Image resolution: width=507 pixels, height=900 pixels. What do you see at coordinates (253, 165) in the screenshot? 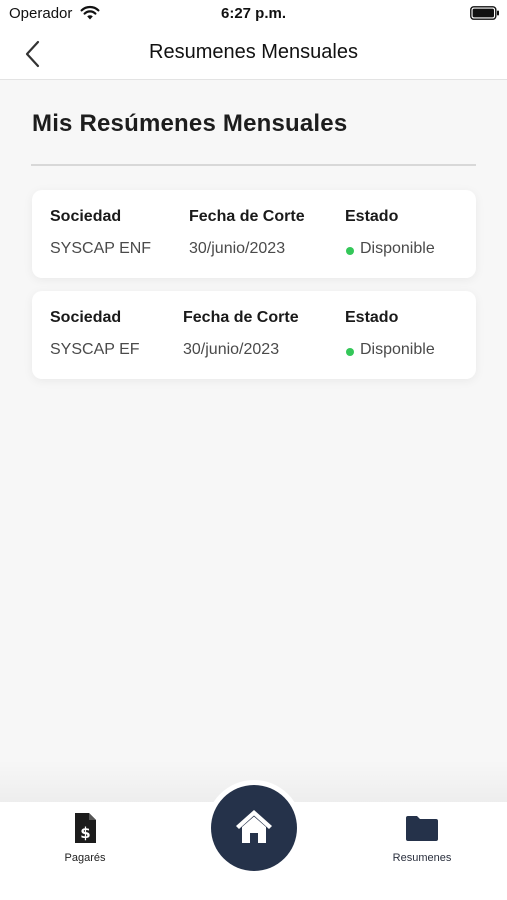
I see `heading-divider` at bounding box center [253, 165].